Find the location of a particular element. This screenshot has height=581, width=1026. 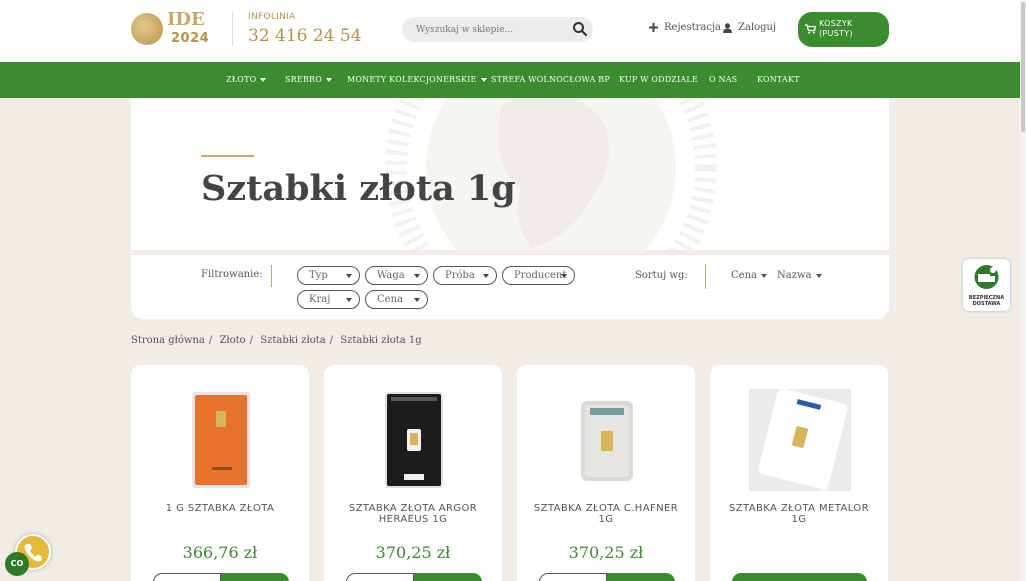

delivery-shield-icon is located at coordinates (986, 277).